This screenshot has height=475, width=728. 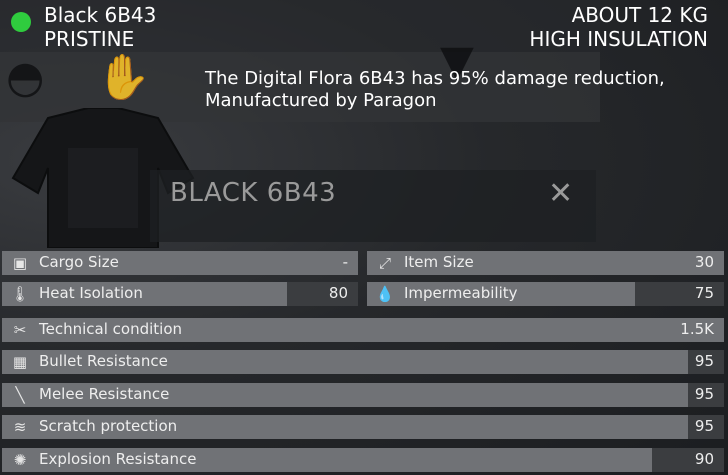 I want to click on explosion-icon: ✺, so click(x=20, y=460).